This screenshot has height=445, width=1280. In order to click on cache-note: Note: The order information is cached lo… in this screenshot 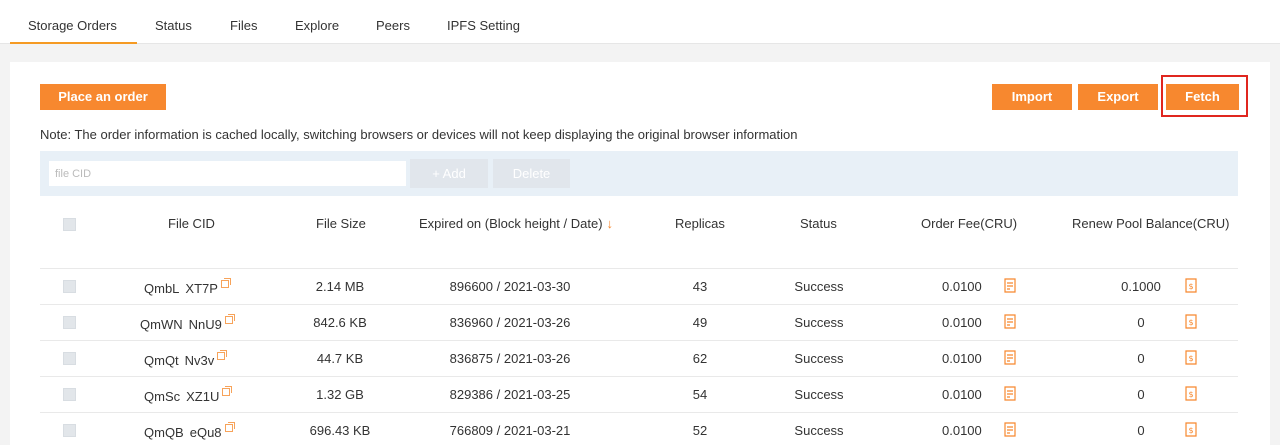, I will do `click(419, 134)`.